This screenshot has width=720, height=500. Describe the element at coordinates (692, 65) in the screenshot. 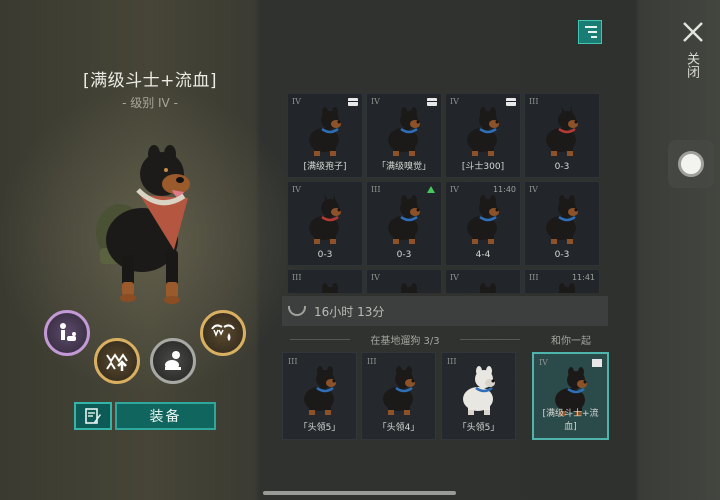

I see `close-label: 关闭` at that location.